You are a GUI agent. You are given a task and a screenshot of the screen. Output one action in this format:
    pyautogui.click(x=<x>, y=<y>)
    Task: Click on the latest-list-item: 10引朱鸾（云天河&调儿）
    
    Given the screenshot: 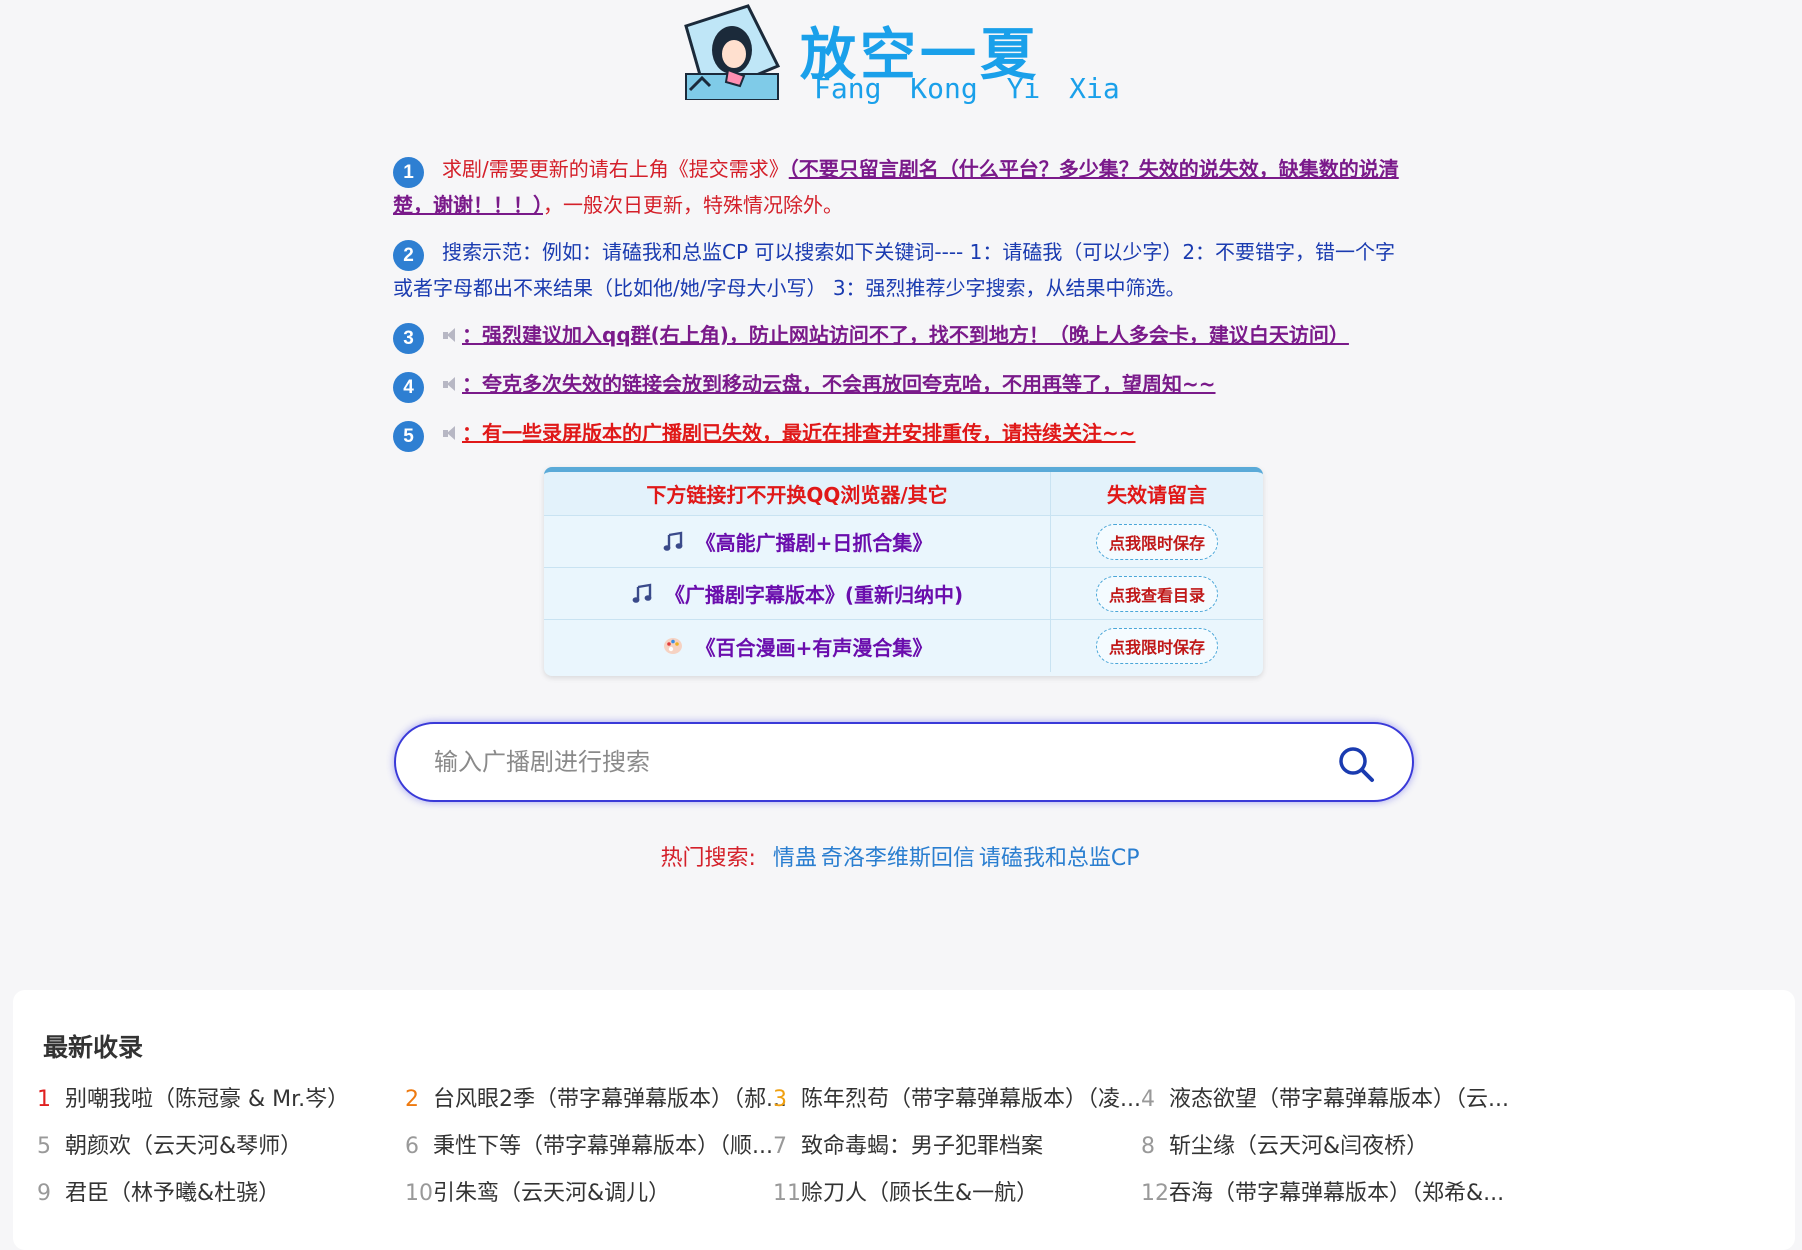 What is the action you would take?
    pyautogui.click(x=607, y=1194)
    